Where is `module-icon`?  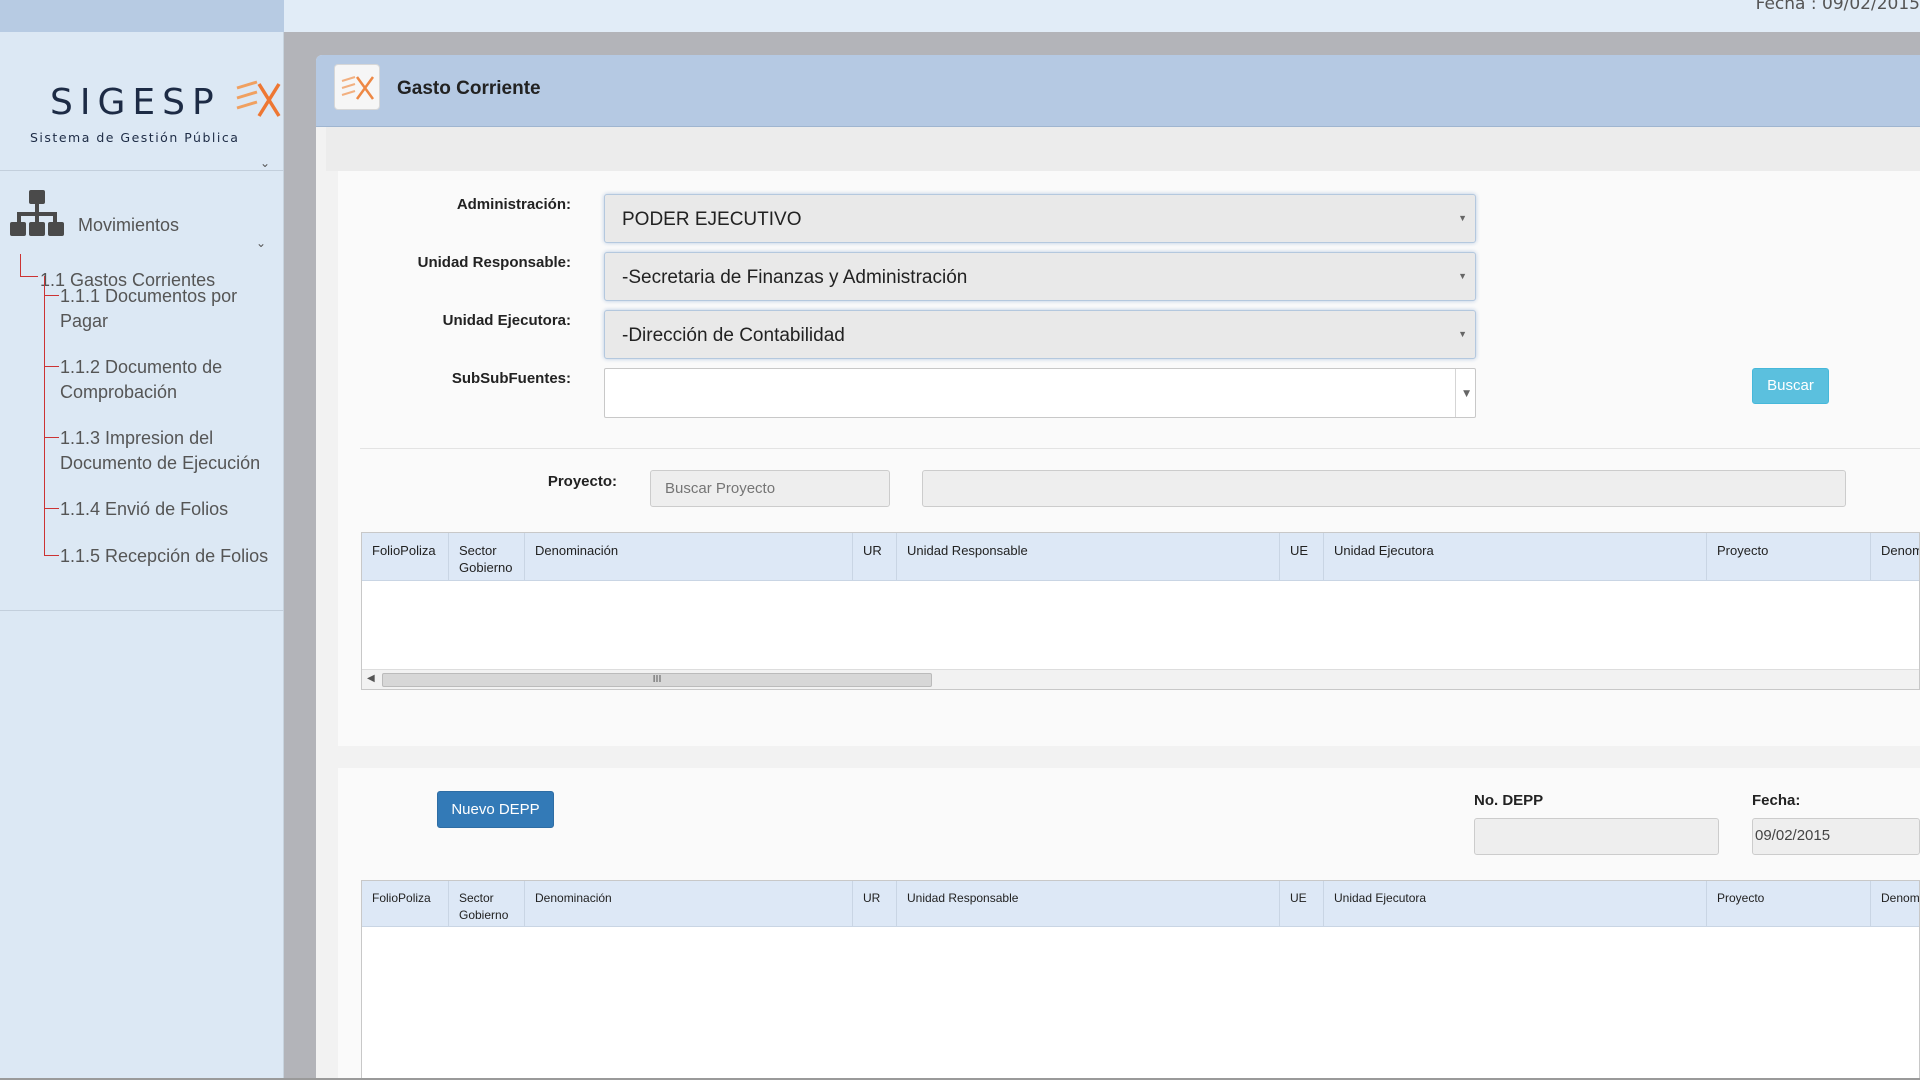 module-icon is located at coordinates (357, 87).